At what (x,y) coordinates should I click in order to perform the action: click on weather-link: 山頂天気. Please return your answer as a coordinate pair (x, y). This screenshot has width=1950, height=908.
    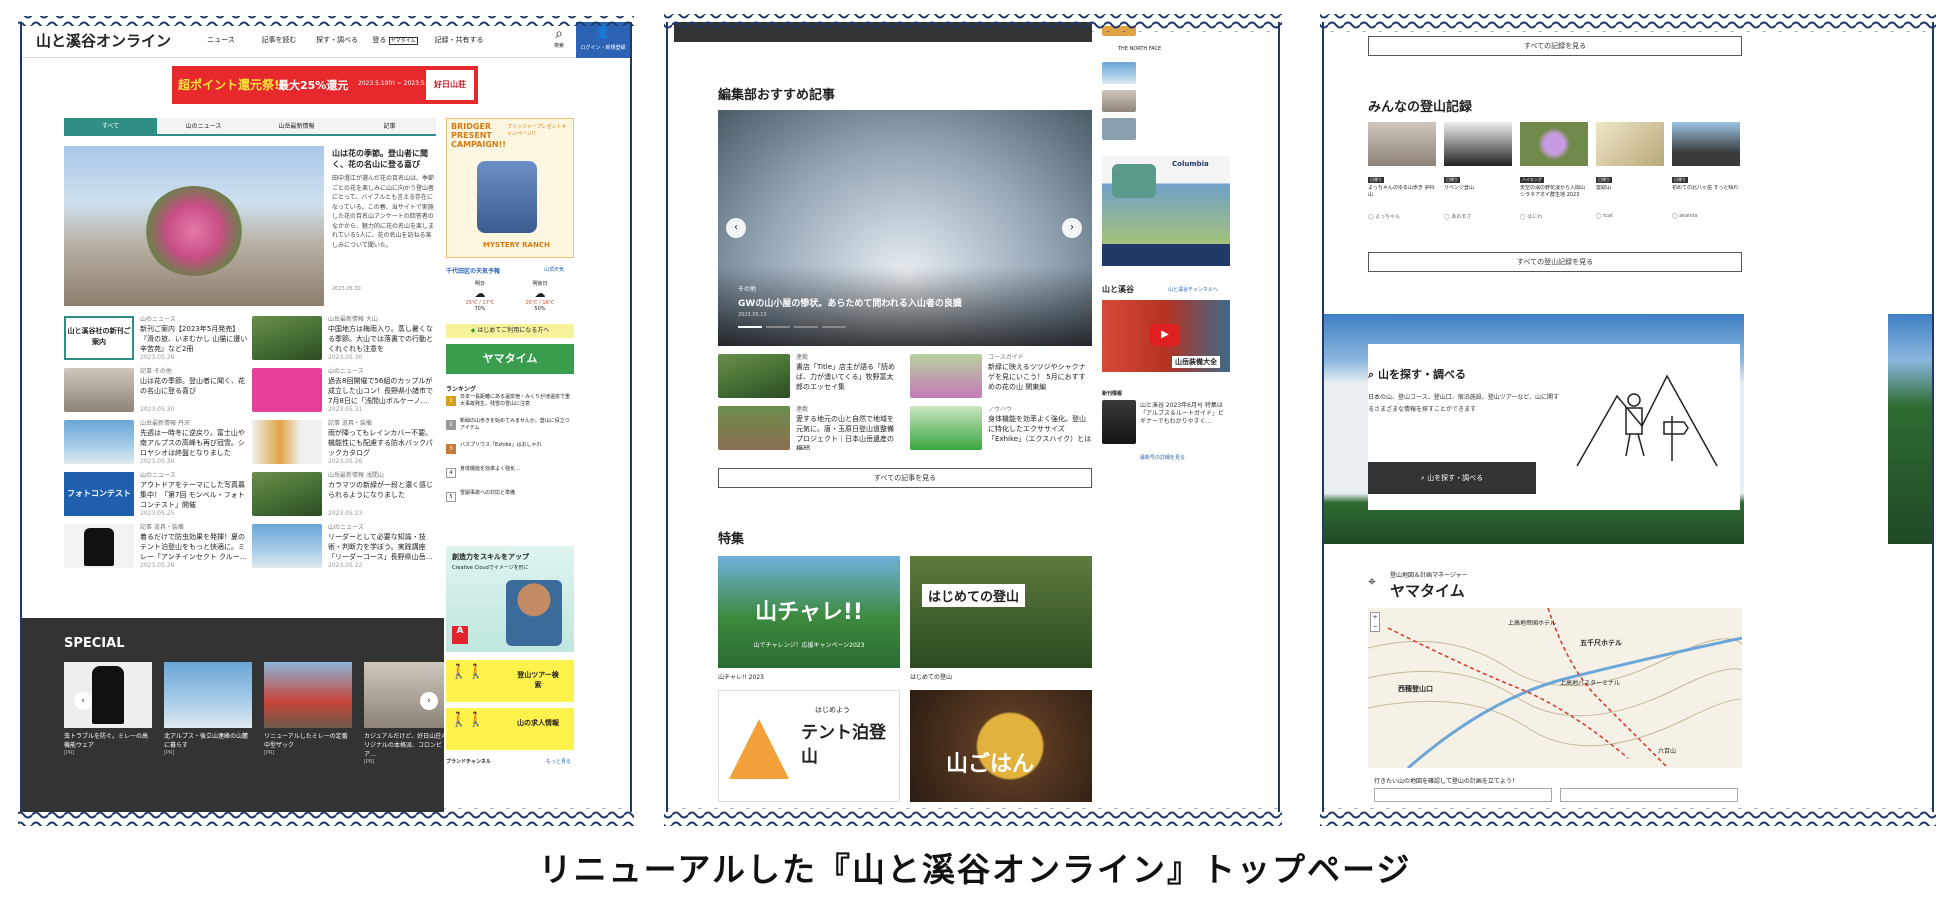
    Looking at the image, I should click on (554, 269).